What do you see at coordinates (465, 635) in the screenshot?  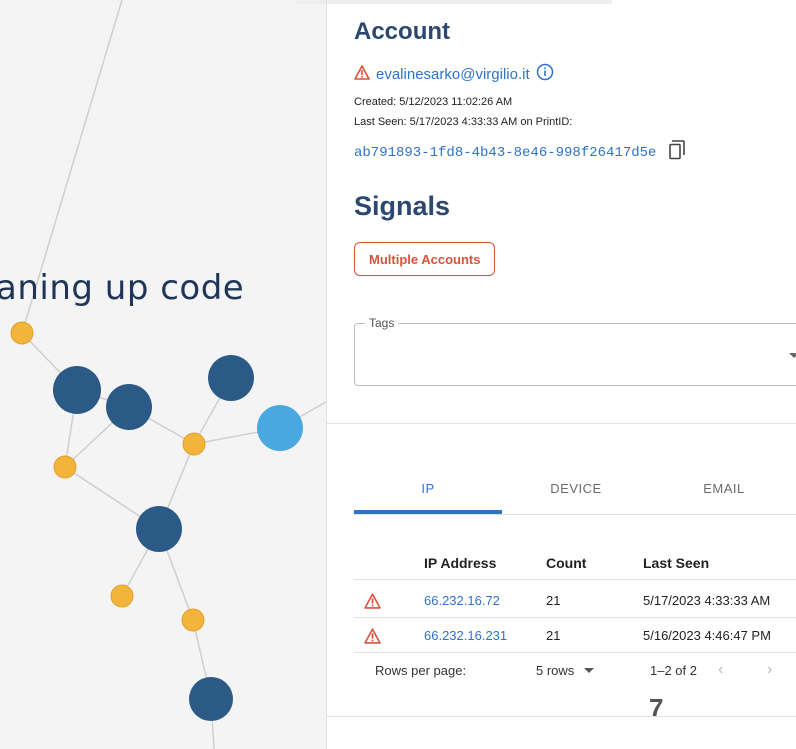 I see `ip-address-link: 66.232.16.231` at bounding box center [465, 635].